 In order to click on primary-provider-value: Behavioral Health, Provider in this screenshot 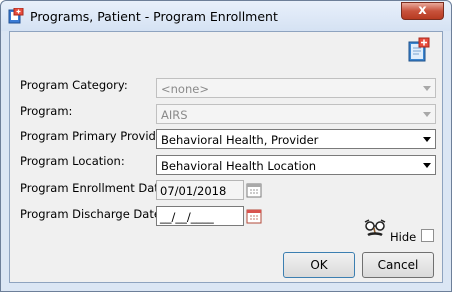, I will do `click(240, 140)`.